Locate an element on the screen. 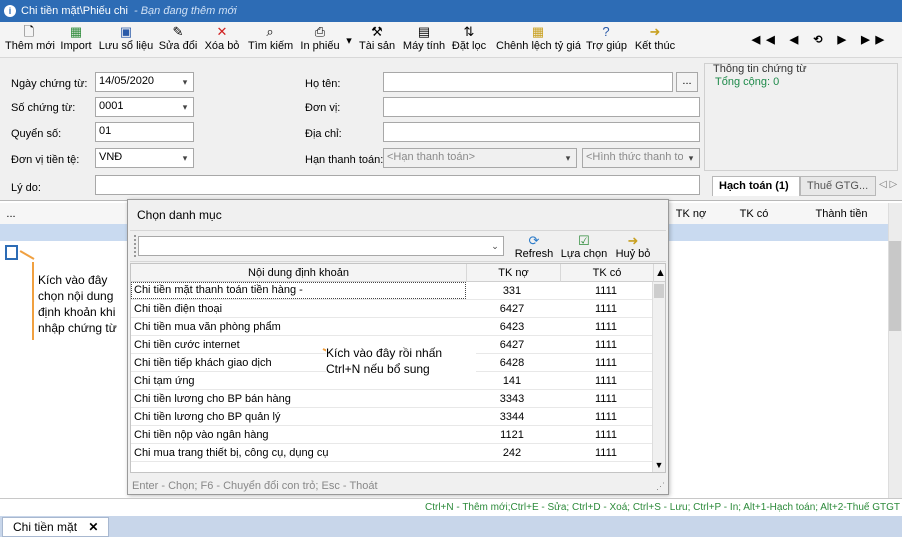 This screenshot has width=902, height=537. delete-button: ✕ Xóa bỏ is located at coordinates (222, 40).